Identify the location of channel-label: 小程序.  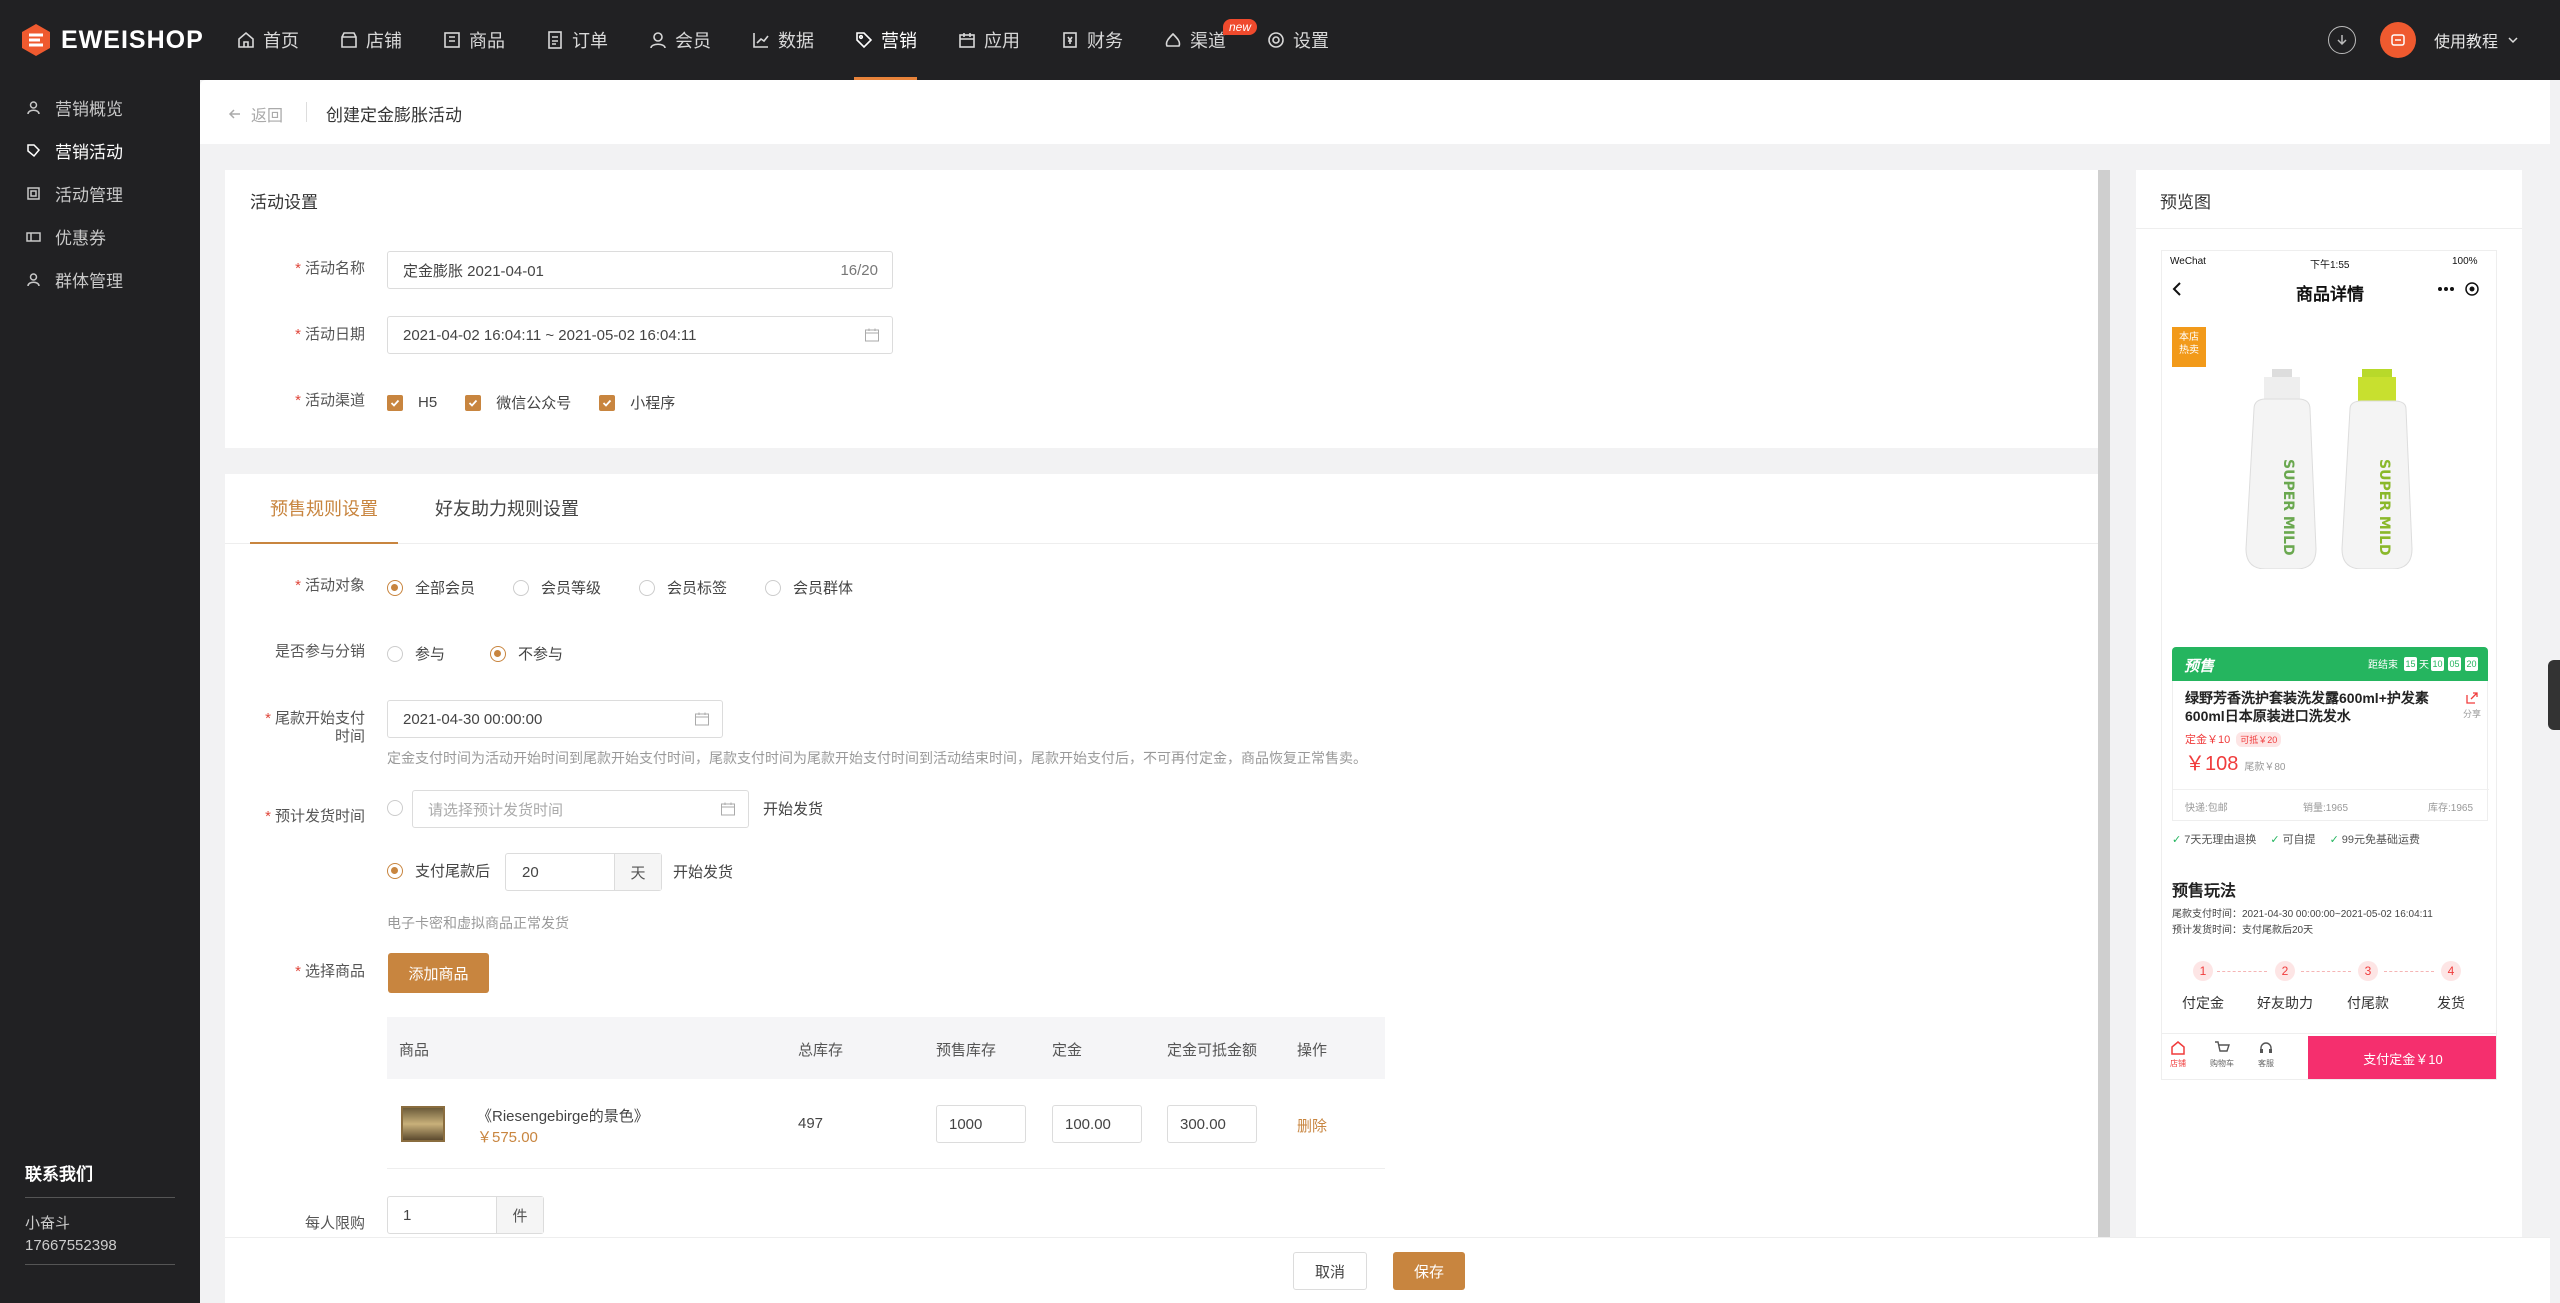
(653, 403).